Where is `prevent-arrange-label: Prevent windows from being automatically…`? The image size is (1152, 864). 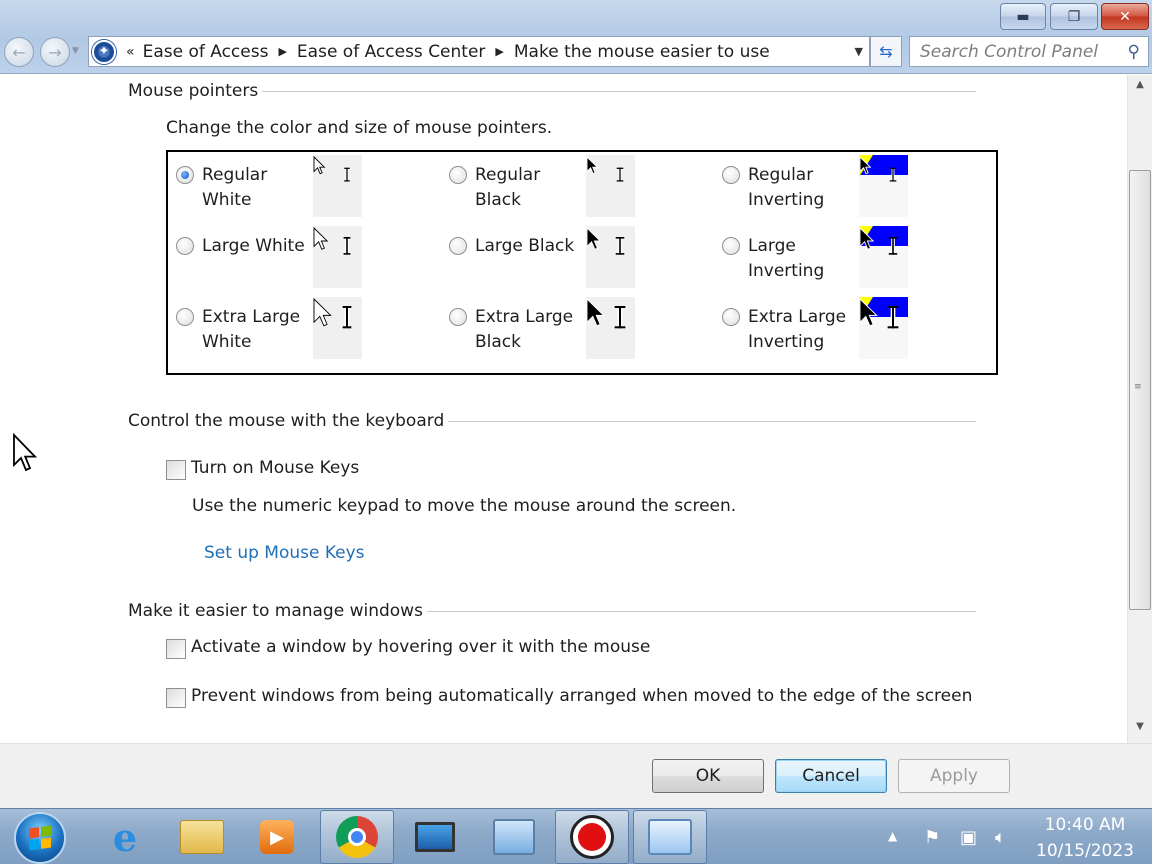 prevent-arrange-label: Prevent windows from being automatically… is located at coordinates (581, 696).